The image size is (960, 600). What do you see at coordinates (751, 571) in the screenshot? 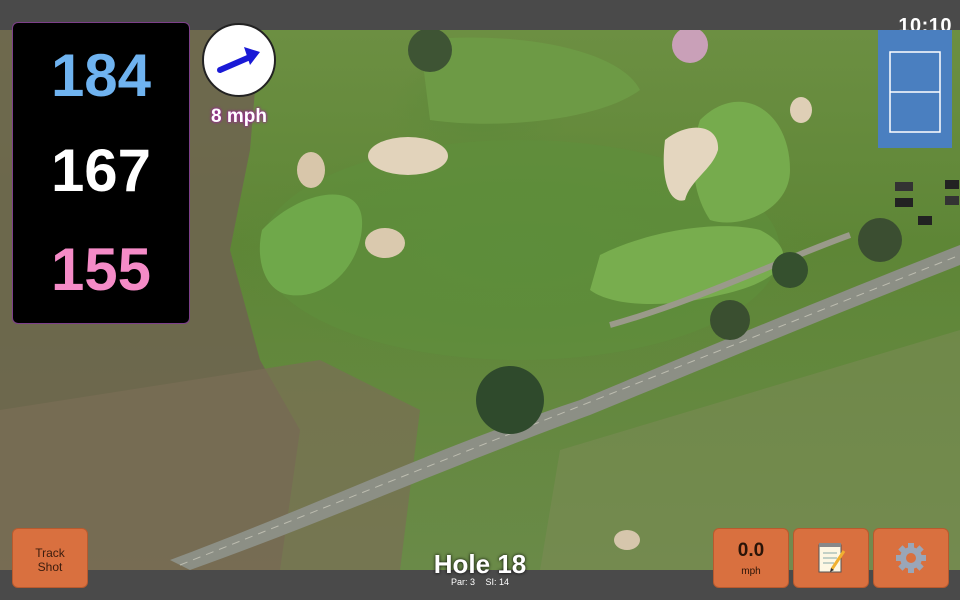
I see `speed-unit: mph` at bounding box center [751, 571].